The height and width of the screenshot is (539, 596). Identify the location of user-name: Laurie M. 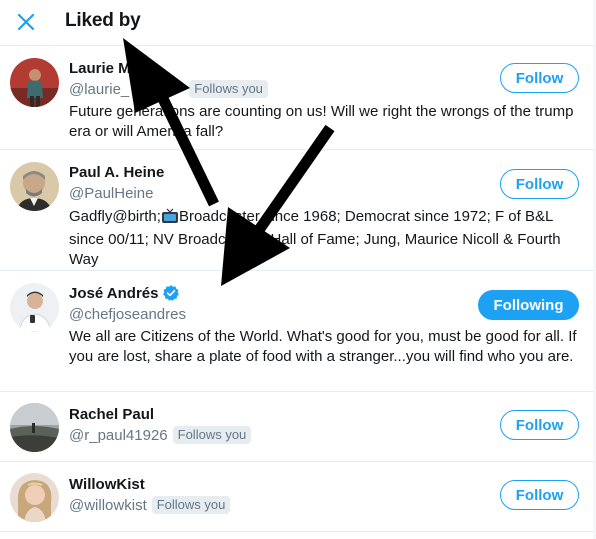
(100, 68).